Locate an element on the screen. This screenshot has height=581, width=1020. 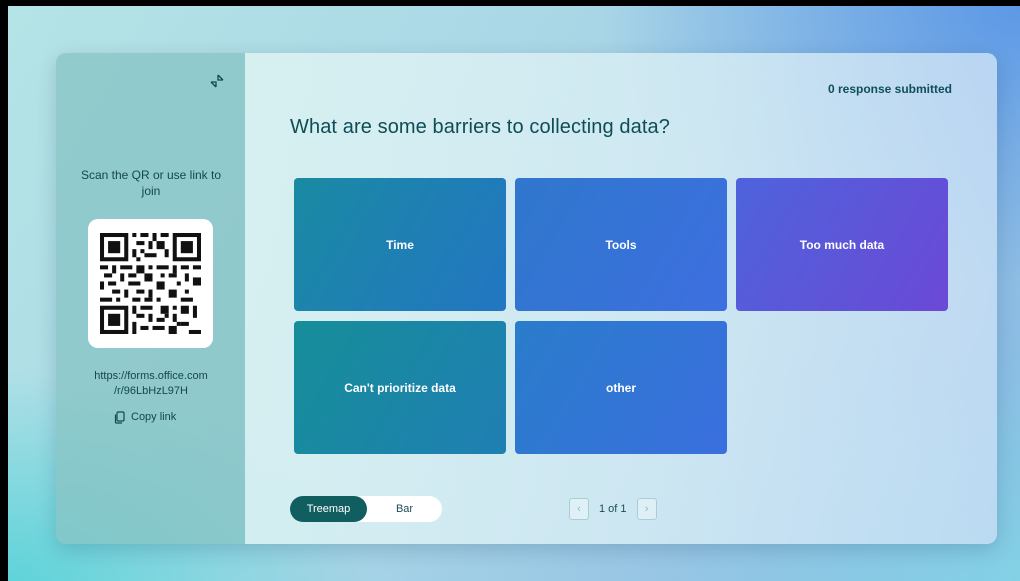
pagination: ‹ 1 of 1 › is located at coordinates (613, 509).